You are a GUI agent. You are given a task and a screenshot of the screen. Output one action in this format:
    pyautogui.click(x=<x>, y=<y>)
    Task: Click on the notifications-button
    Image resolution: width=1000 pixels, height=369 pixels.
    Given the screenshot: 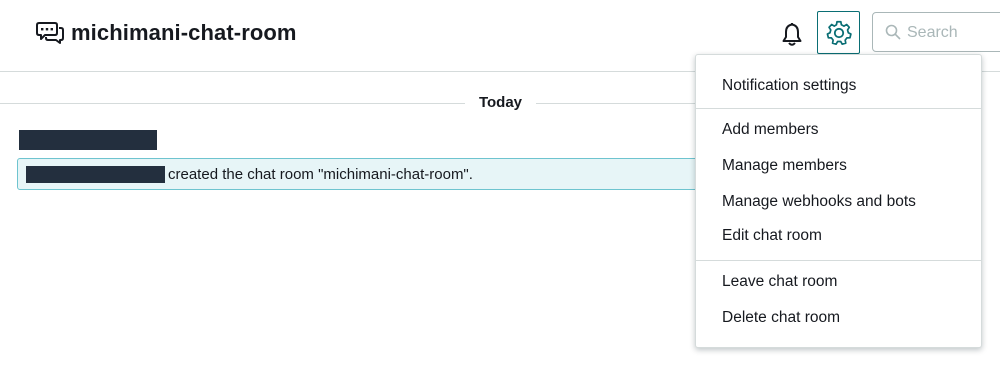 What is the action you would take?
    pyautogui.click(x=792, y=34)
    